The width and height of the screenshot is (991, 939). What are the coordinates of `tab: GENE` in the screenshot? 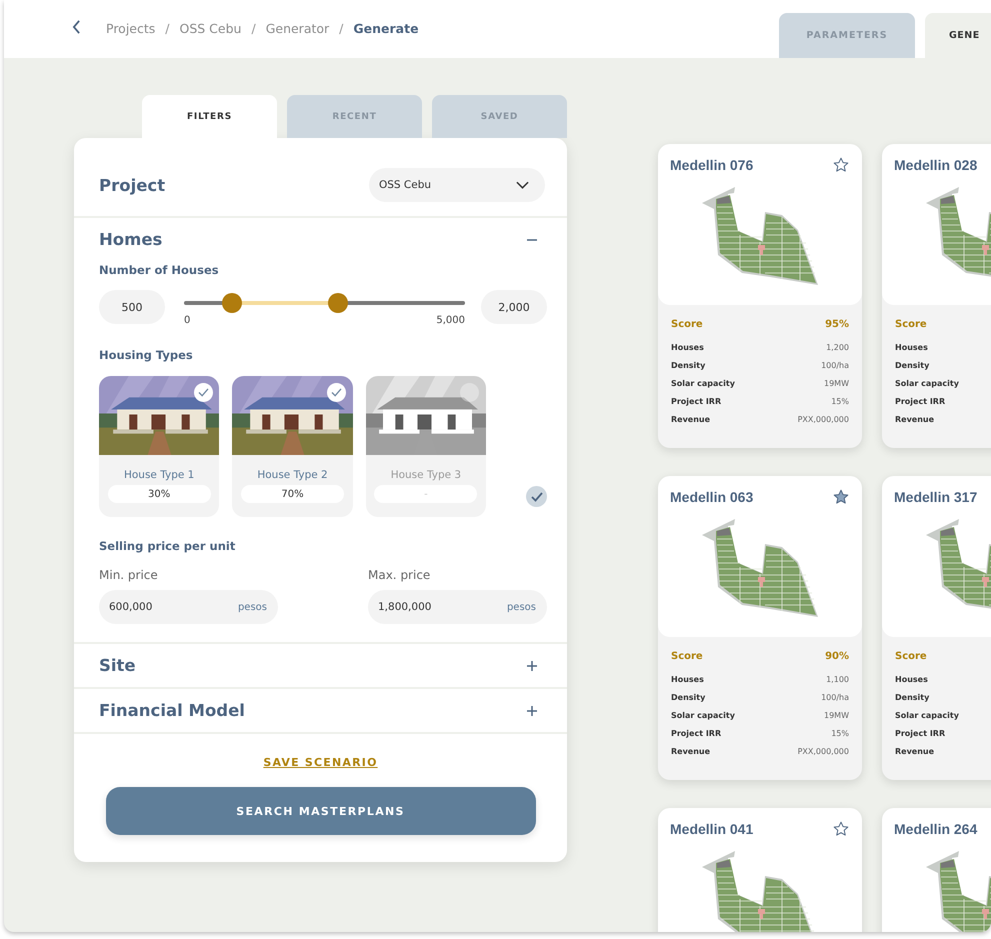 It's located at (958, 35).